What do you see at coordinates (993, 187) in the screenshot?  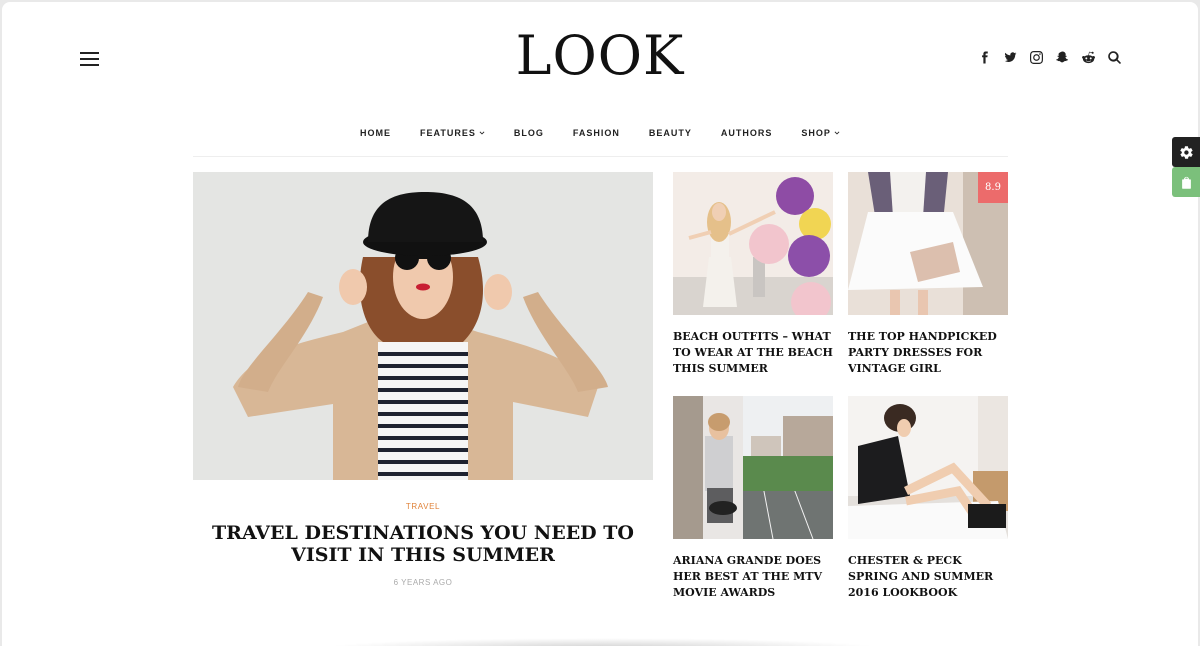 I see `review-score-badge: 8.9` at bounding box center [993, 187].